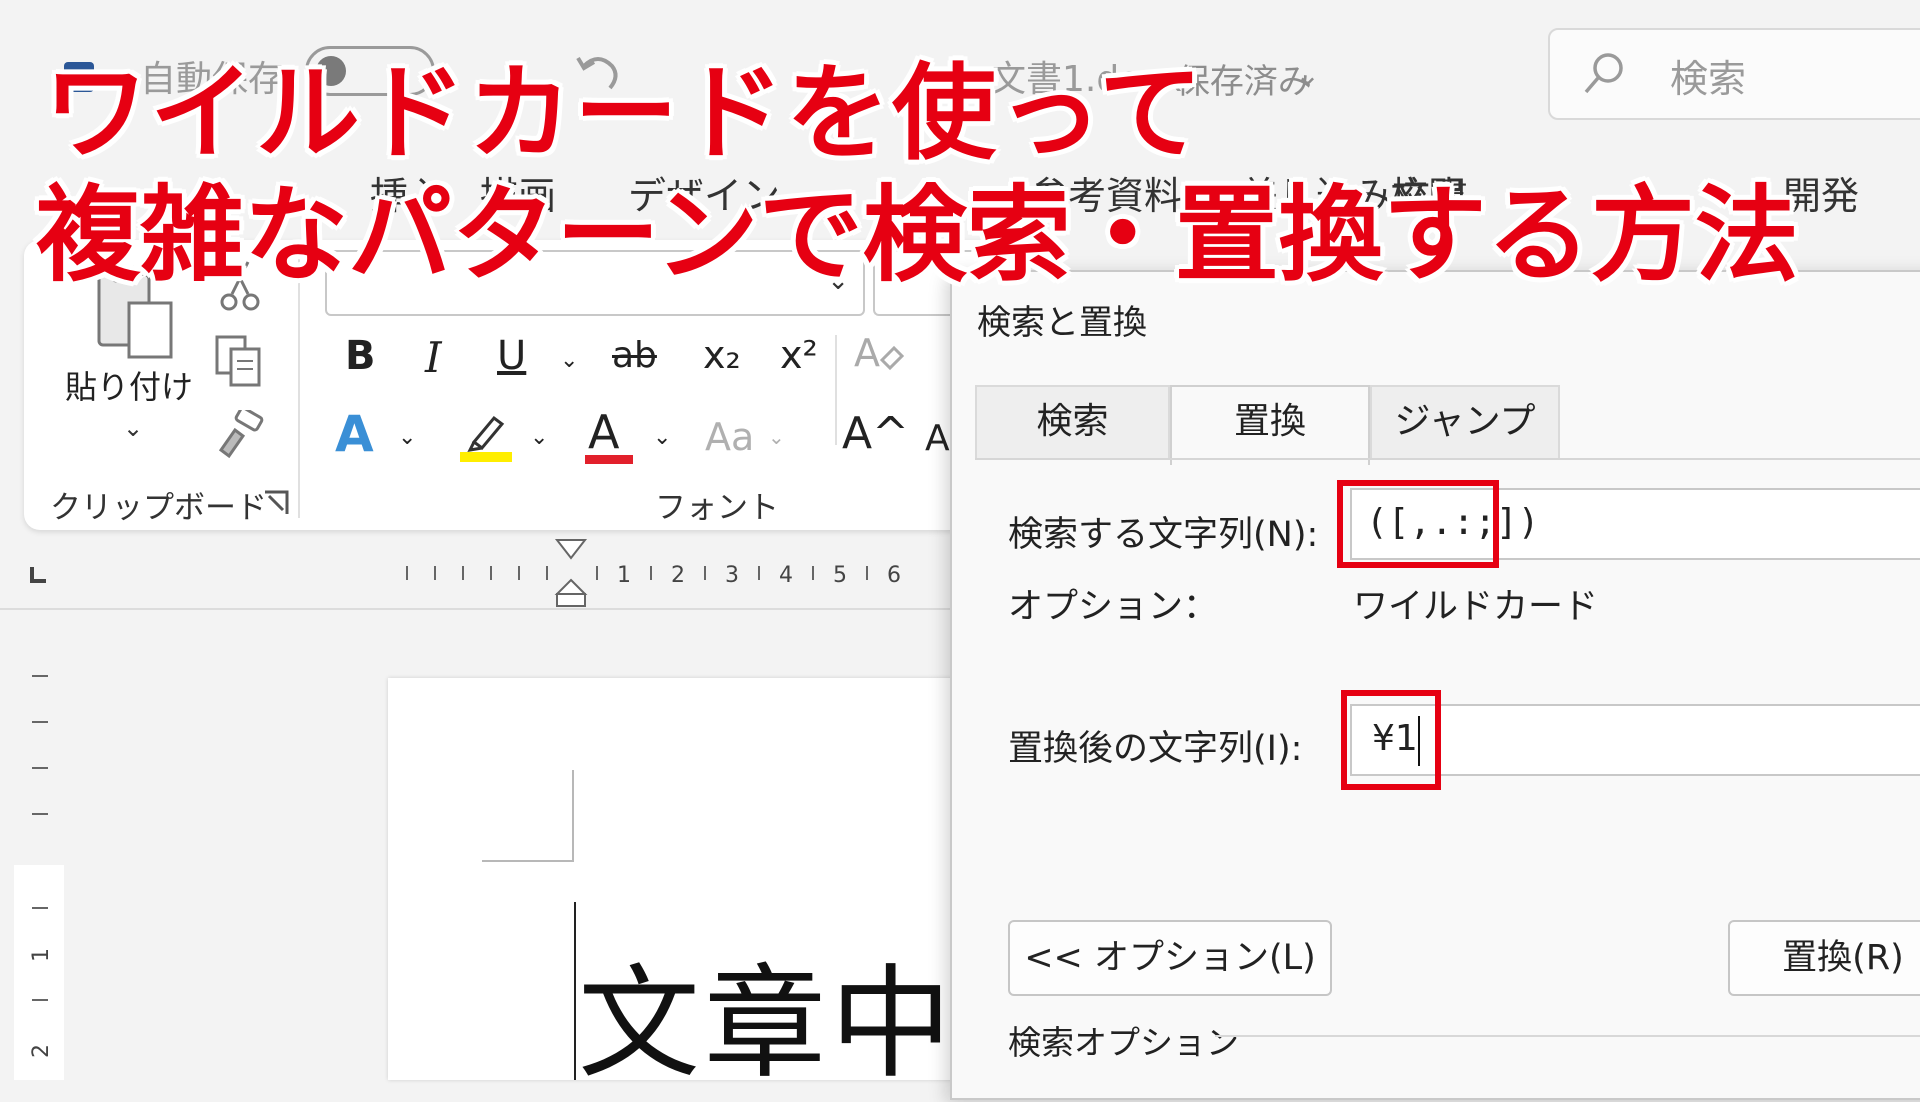 The width and height of the screenshot is (1920, 1102). Describe the element at coordinates (38, 575) in the screenshot. I see `tab-selector-icon` at that location.